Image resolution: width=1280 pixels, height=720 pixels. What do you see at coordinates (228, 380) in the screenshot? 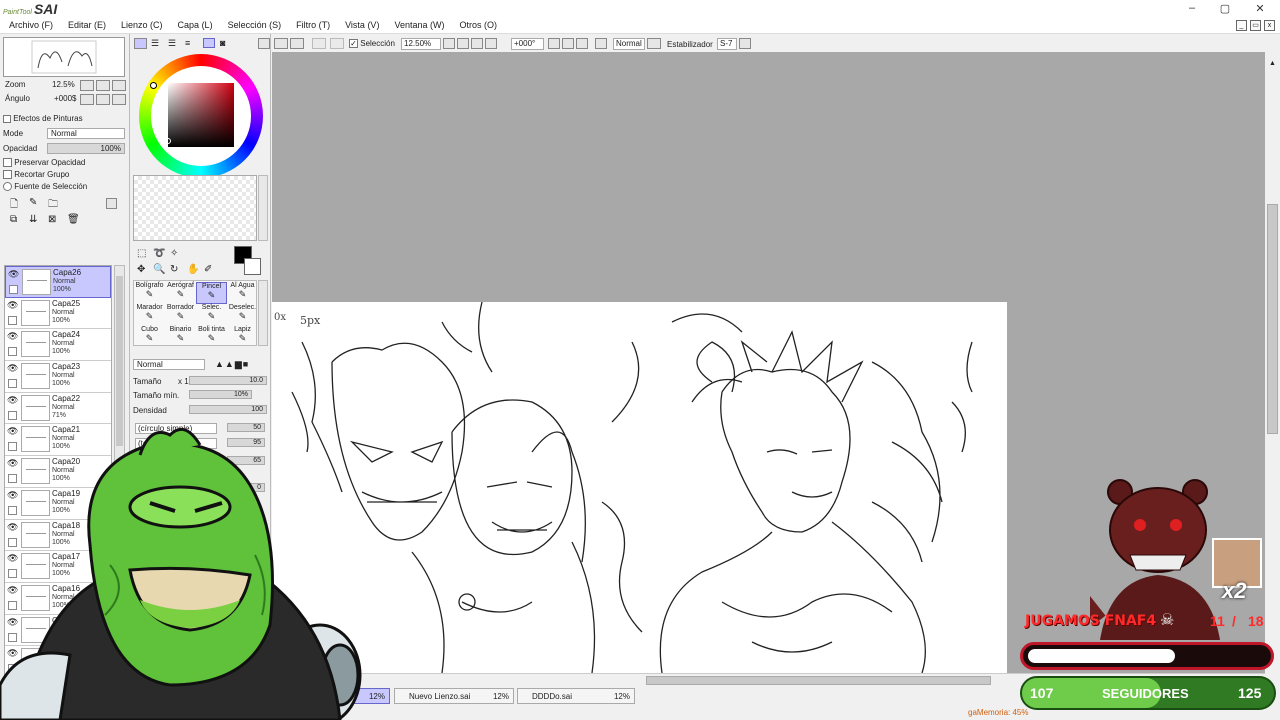
I see `size-slider: 10.0` at bounding box center [228, 380].